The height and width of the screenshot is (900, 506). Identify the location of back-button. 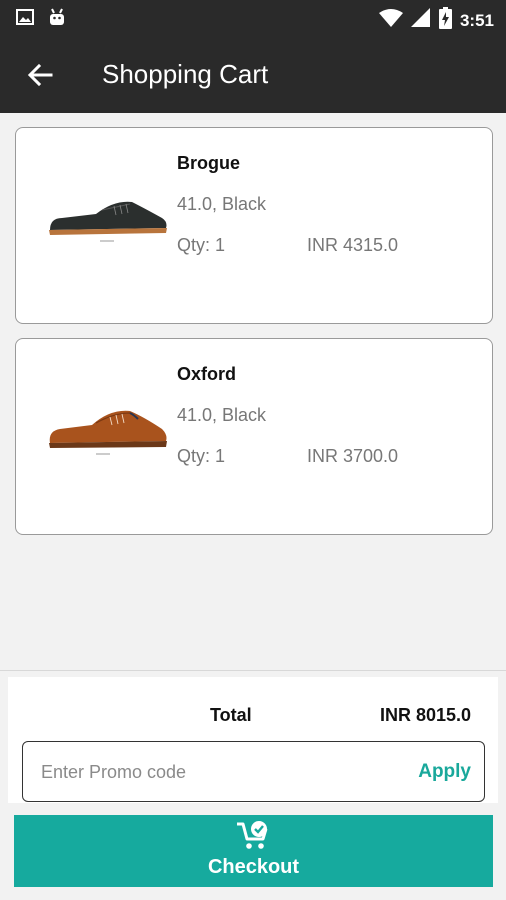
(40, 75).